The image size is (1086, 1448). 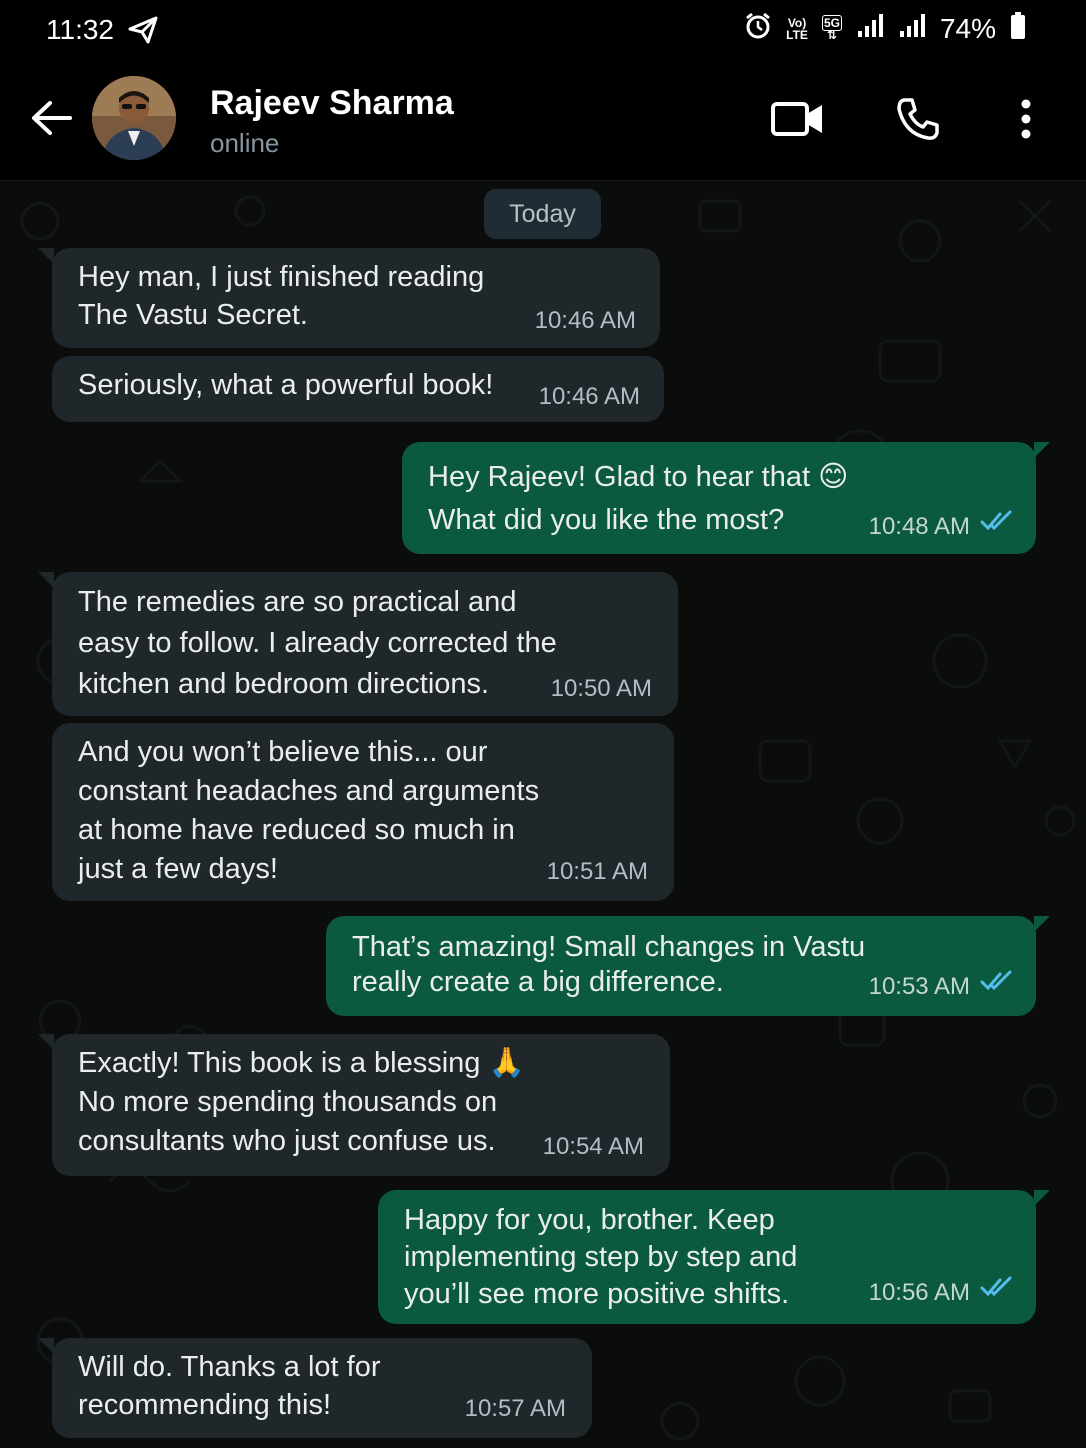 What do you see at coordinates (967, 28) in the screenshot?
I see `battery-percent: 74%` at bounding box center [967, 28].